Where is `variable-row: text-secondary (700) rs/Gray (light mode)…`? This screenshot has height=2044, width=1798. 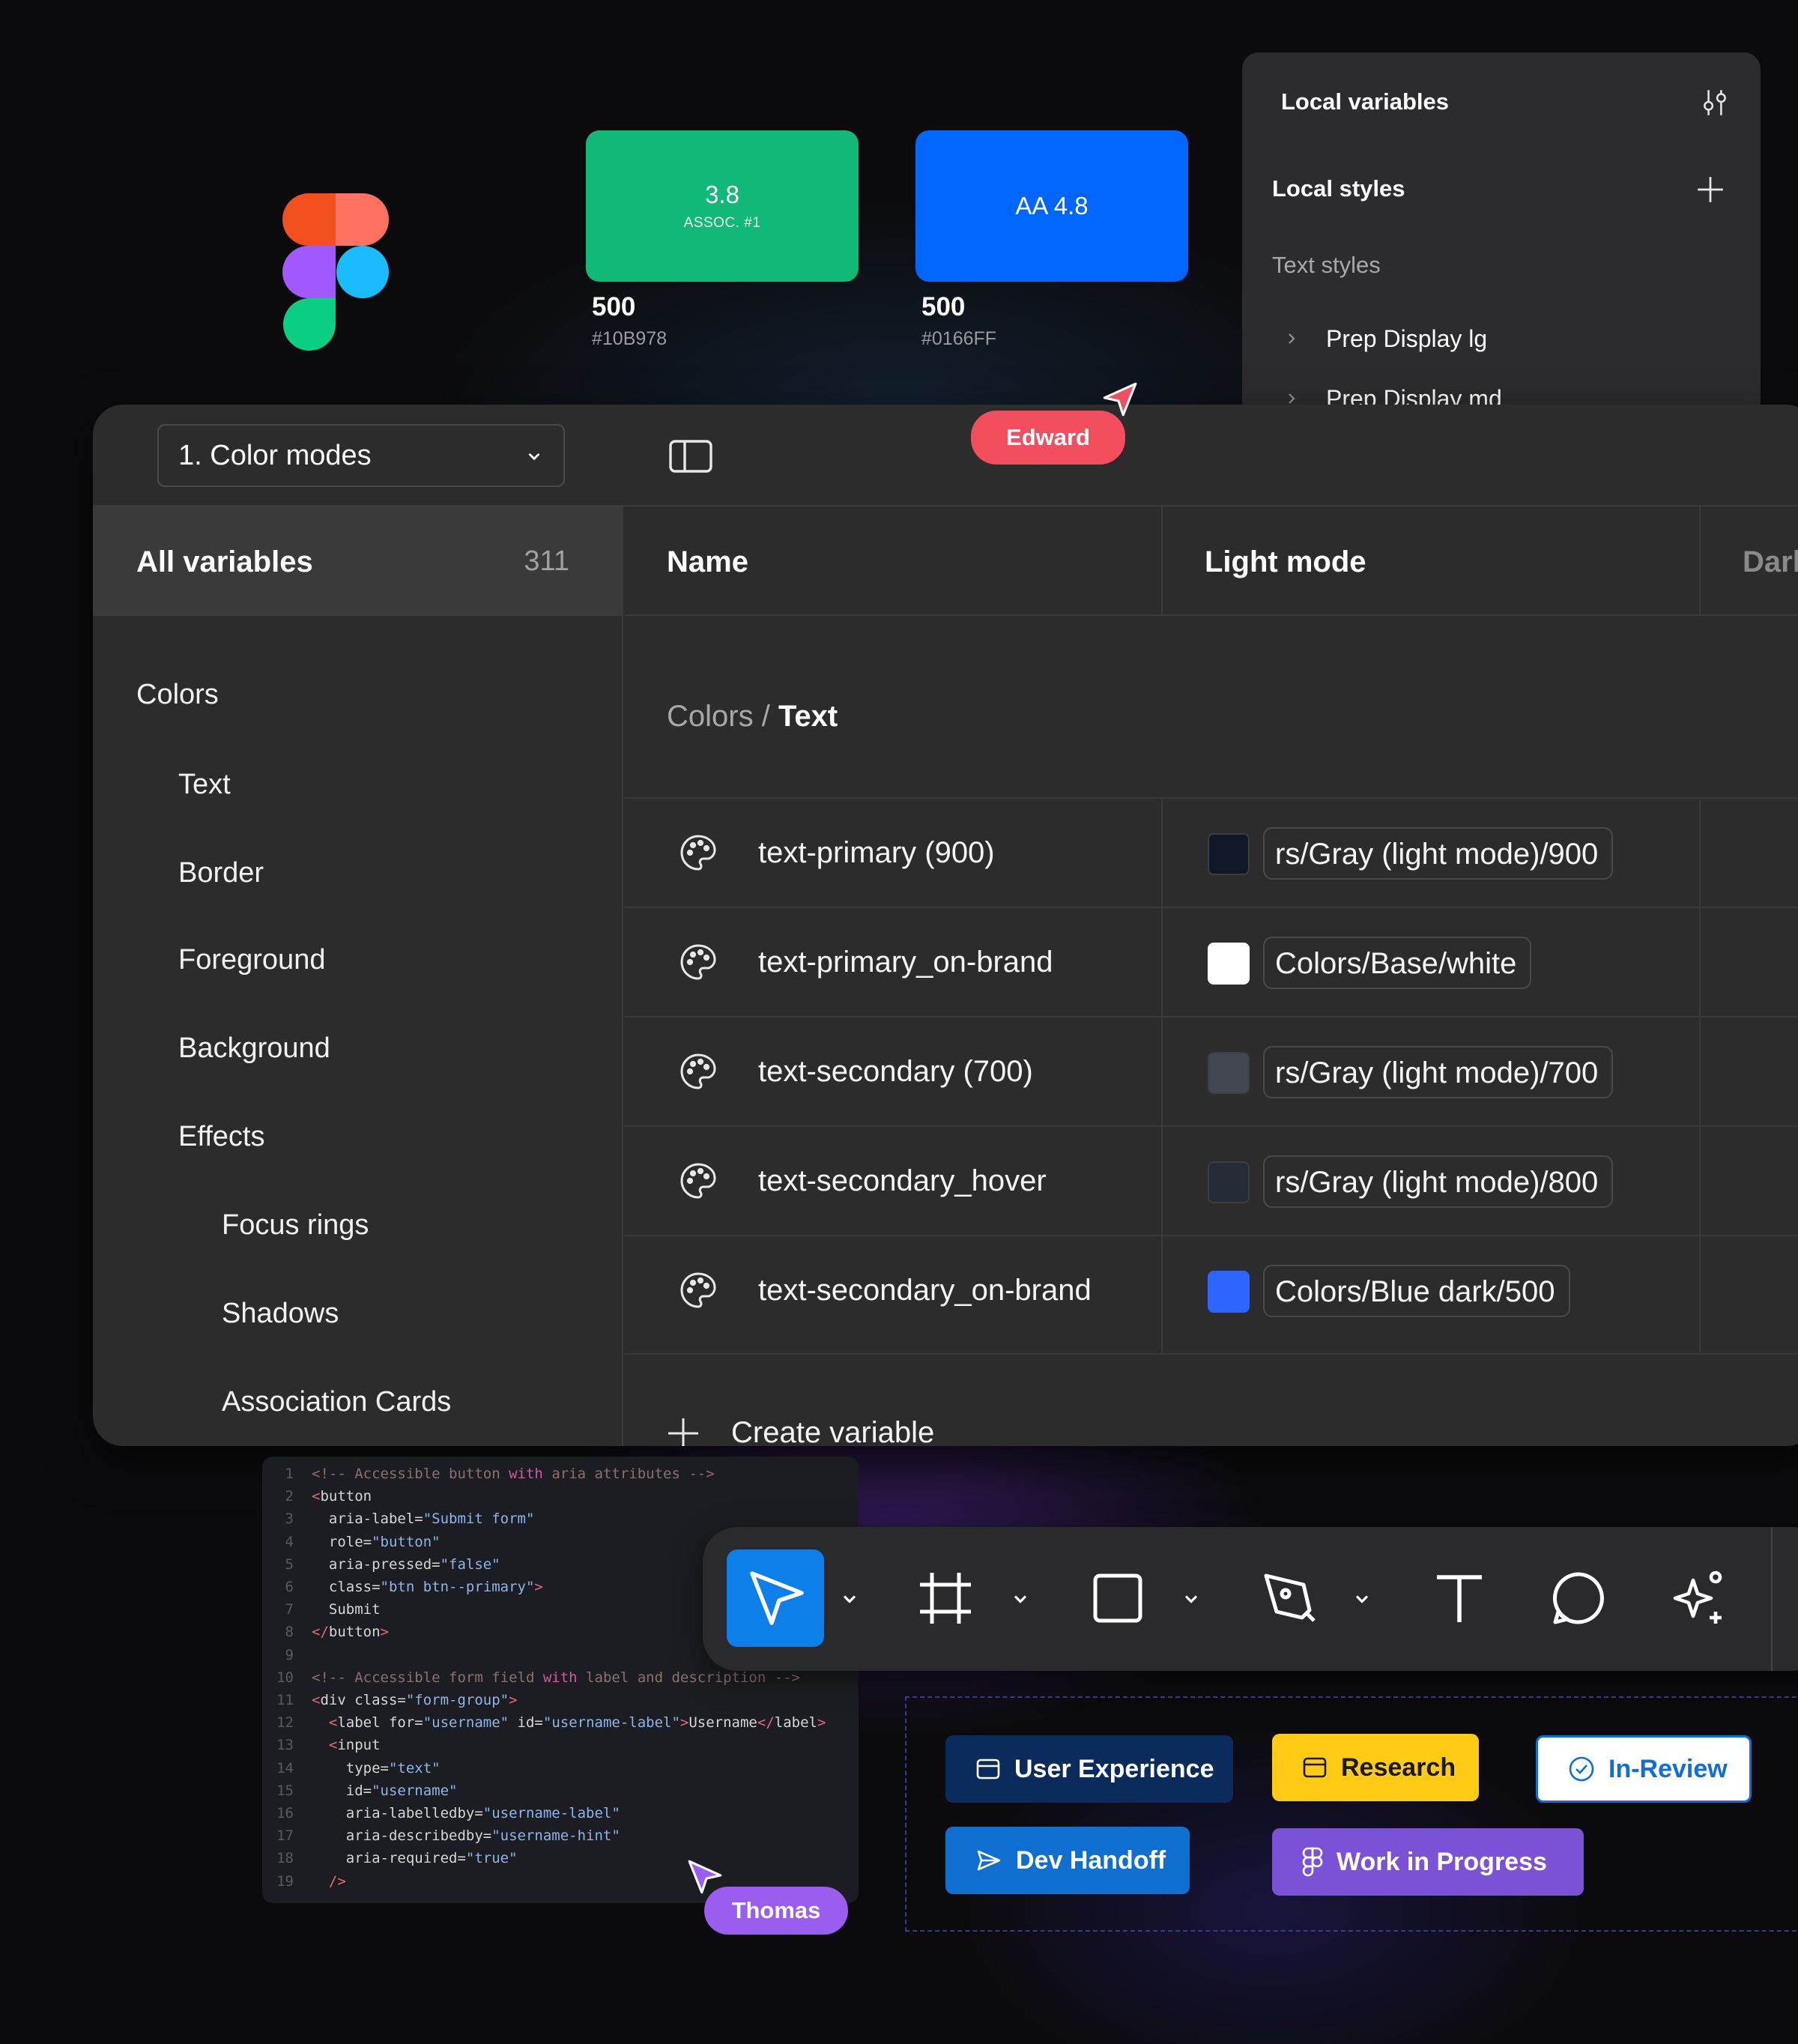 variable-row: text-secondary (700) rs/Gray (light mode)… is located at coordinates (1211, 1072).